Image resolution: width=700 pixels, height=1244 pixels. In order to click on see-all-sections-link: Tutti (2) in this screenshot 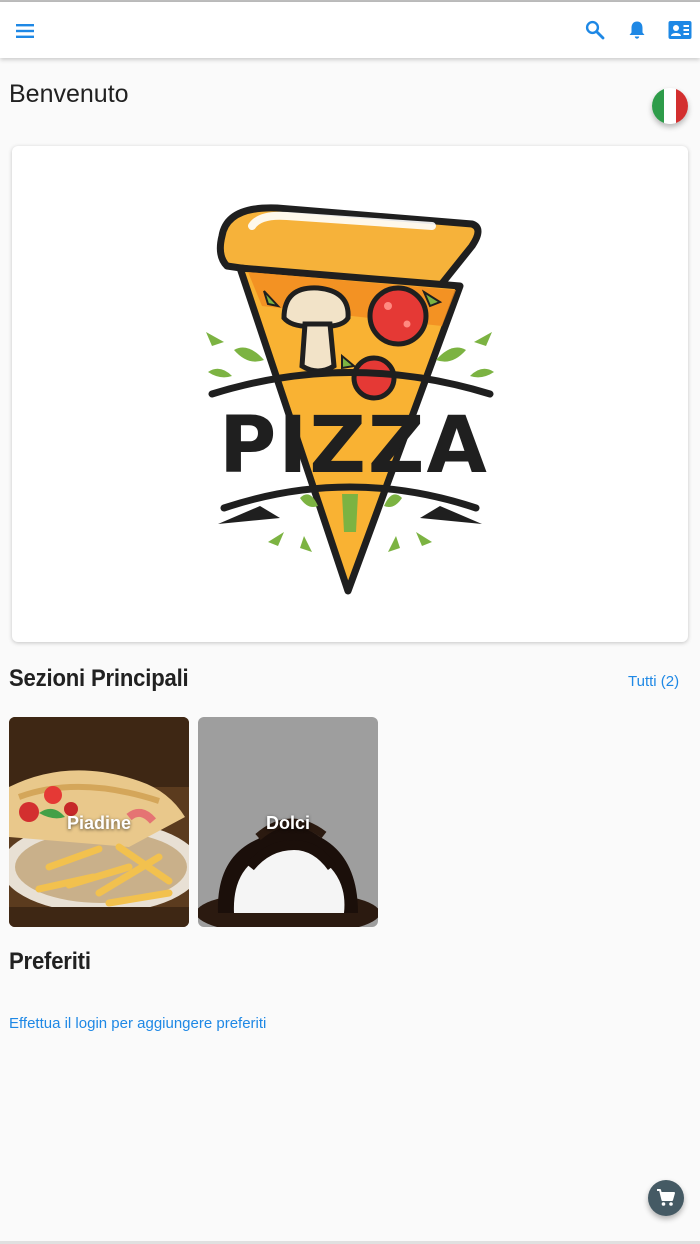, I will do `click(653, 681)`.